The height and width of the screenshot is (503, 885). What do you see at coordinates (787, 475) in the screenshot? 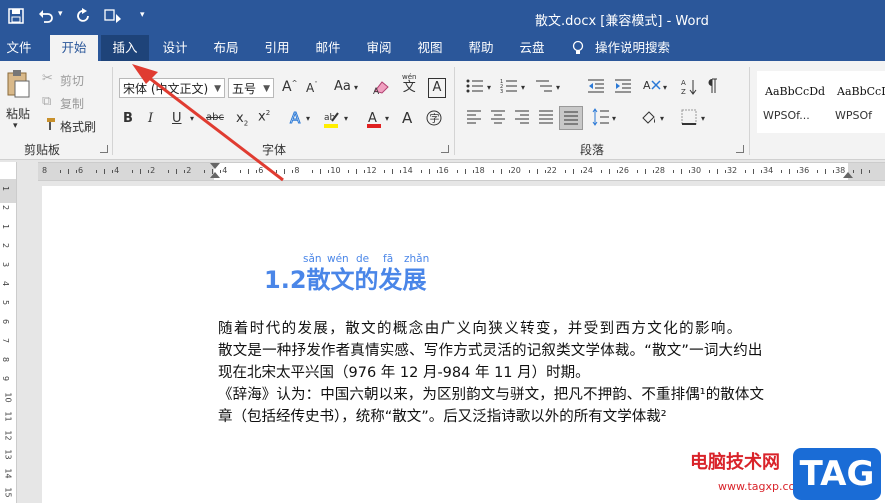
I see `watermark: 电脑技术网 www.tagxp.com TAG` at bounding box center [787, 475].